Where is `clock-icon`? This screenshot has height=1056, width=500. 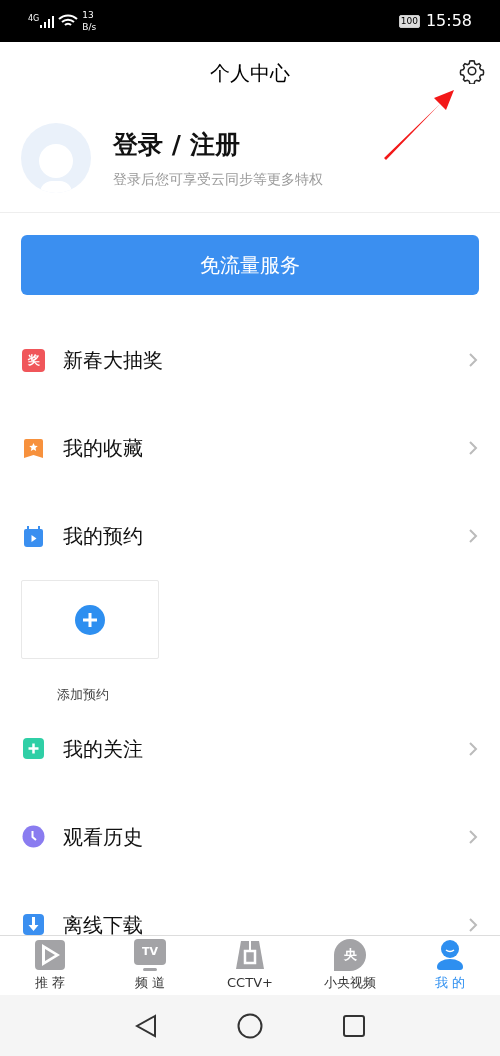
clock-icon is located at coordinates (33, 836).